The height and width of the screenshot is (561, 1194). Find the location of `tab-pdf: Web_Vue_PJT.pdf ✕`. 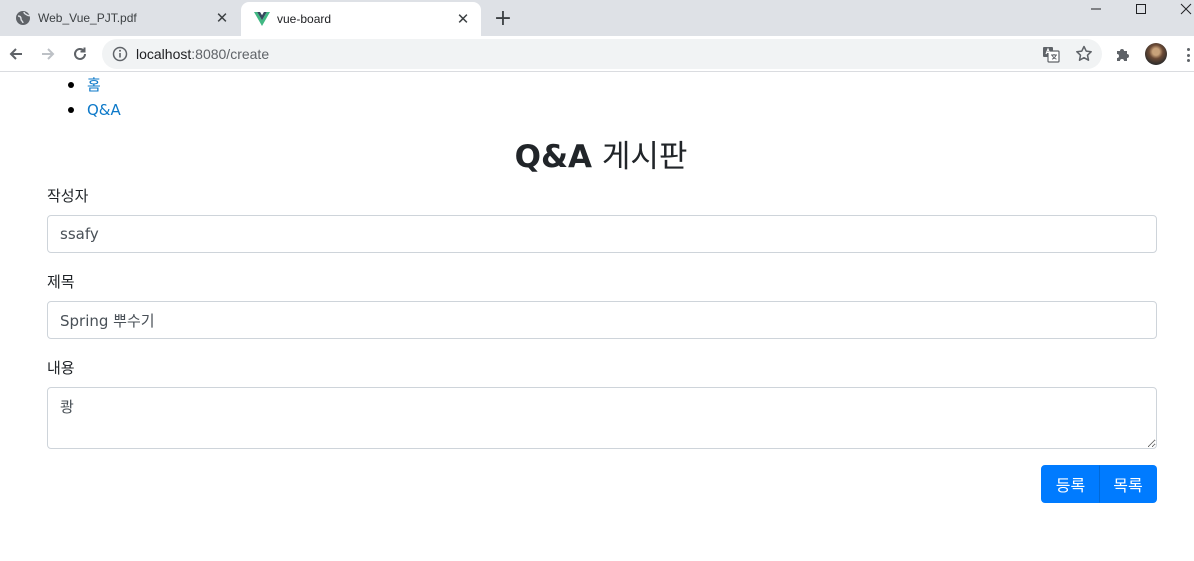

tab-pdf: Web_Vue_PJT.pdf ✕ is located at coordinates (120, 18).